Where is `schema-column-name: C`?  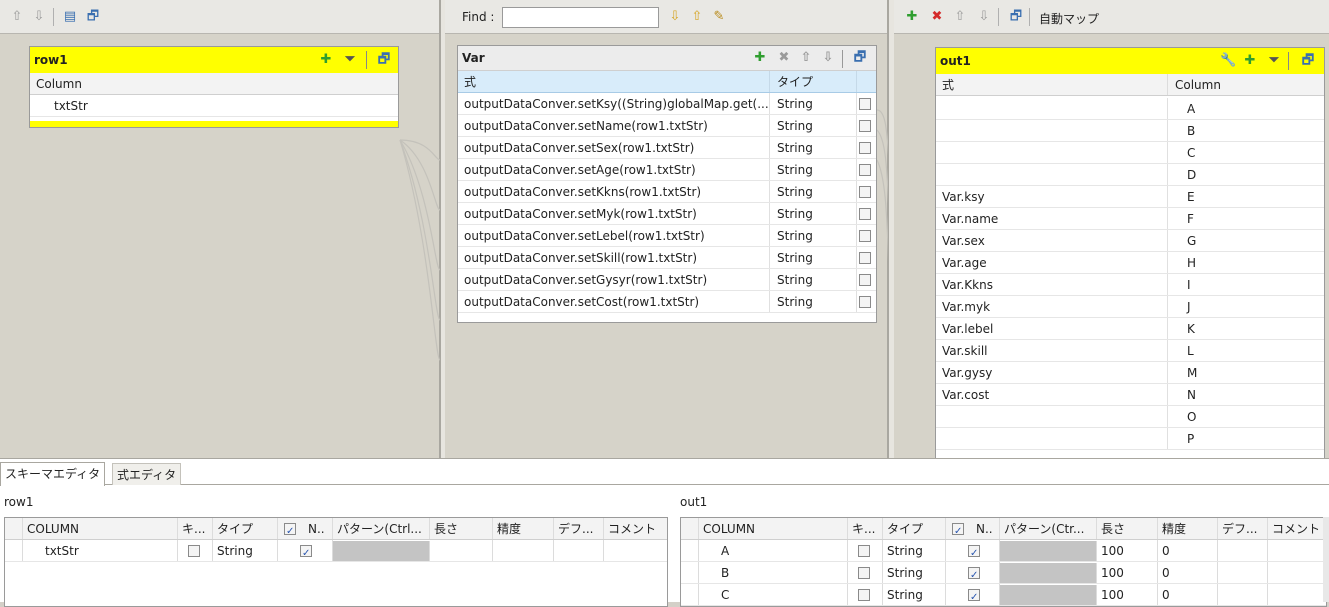
schema-column-name: C is located at coordinates (773, 594).